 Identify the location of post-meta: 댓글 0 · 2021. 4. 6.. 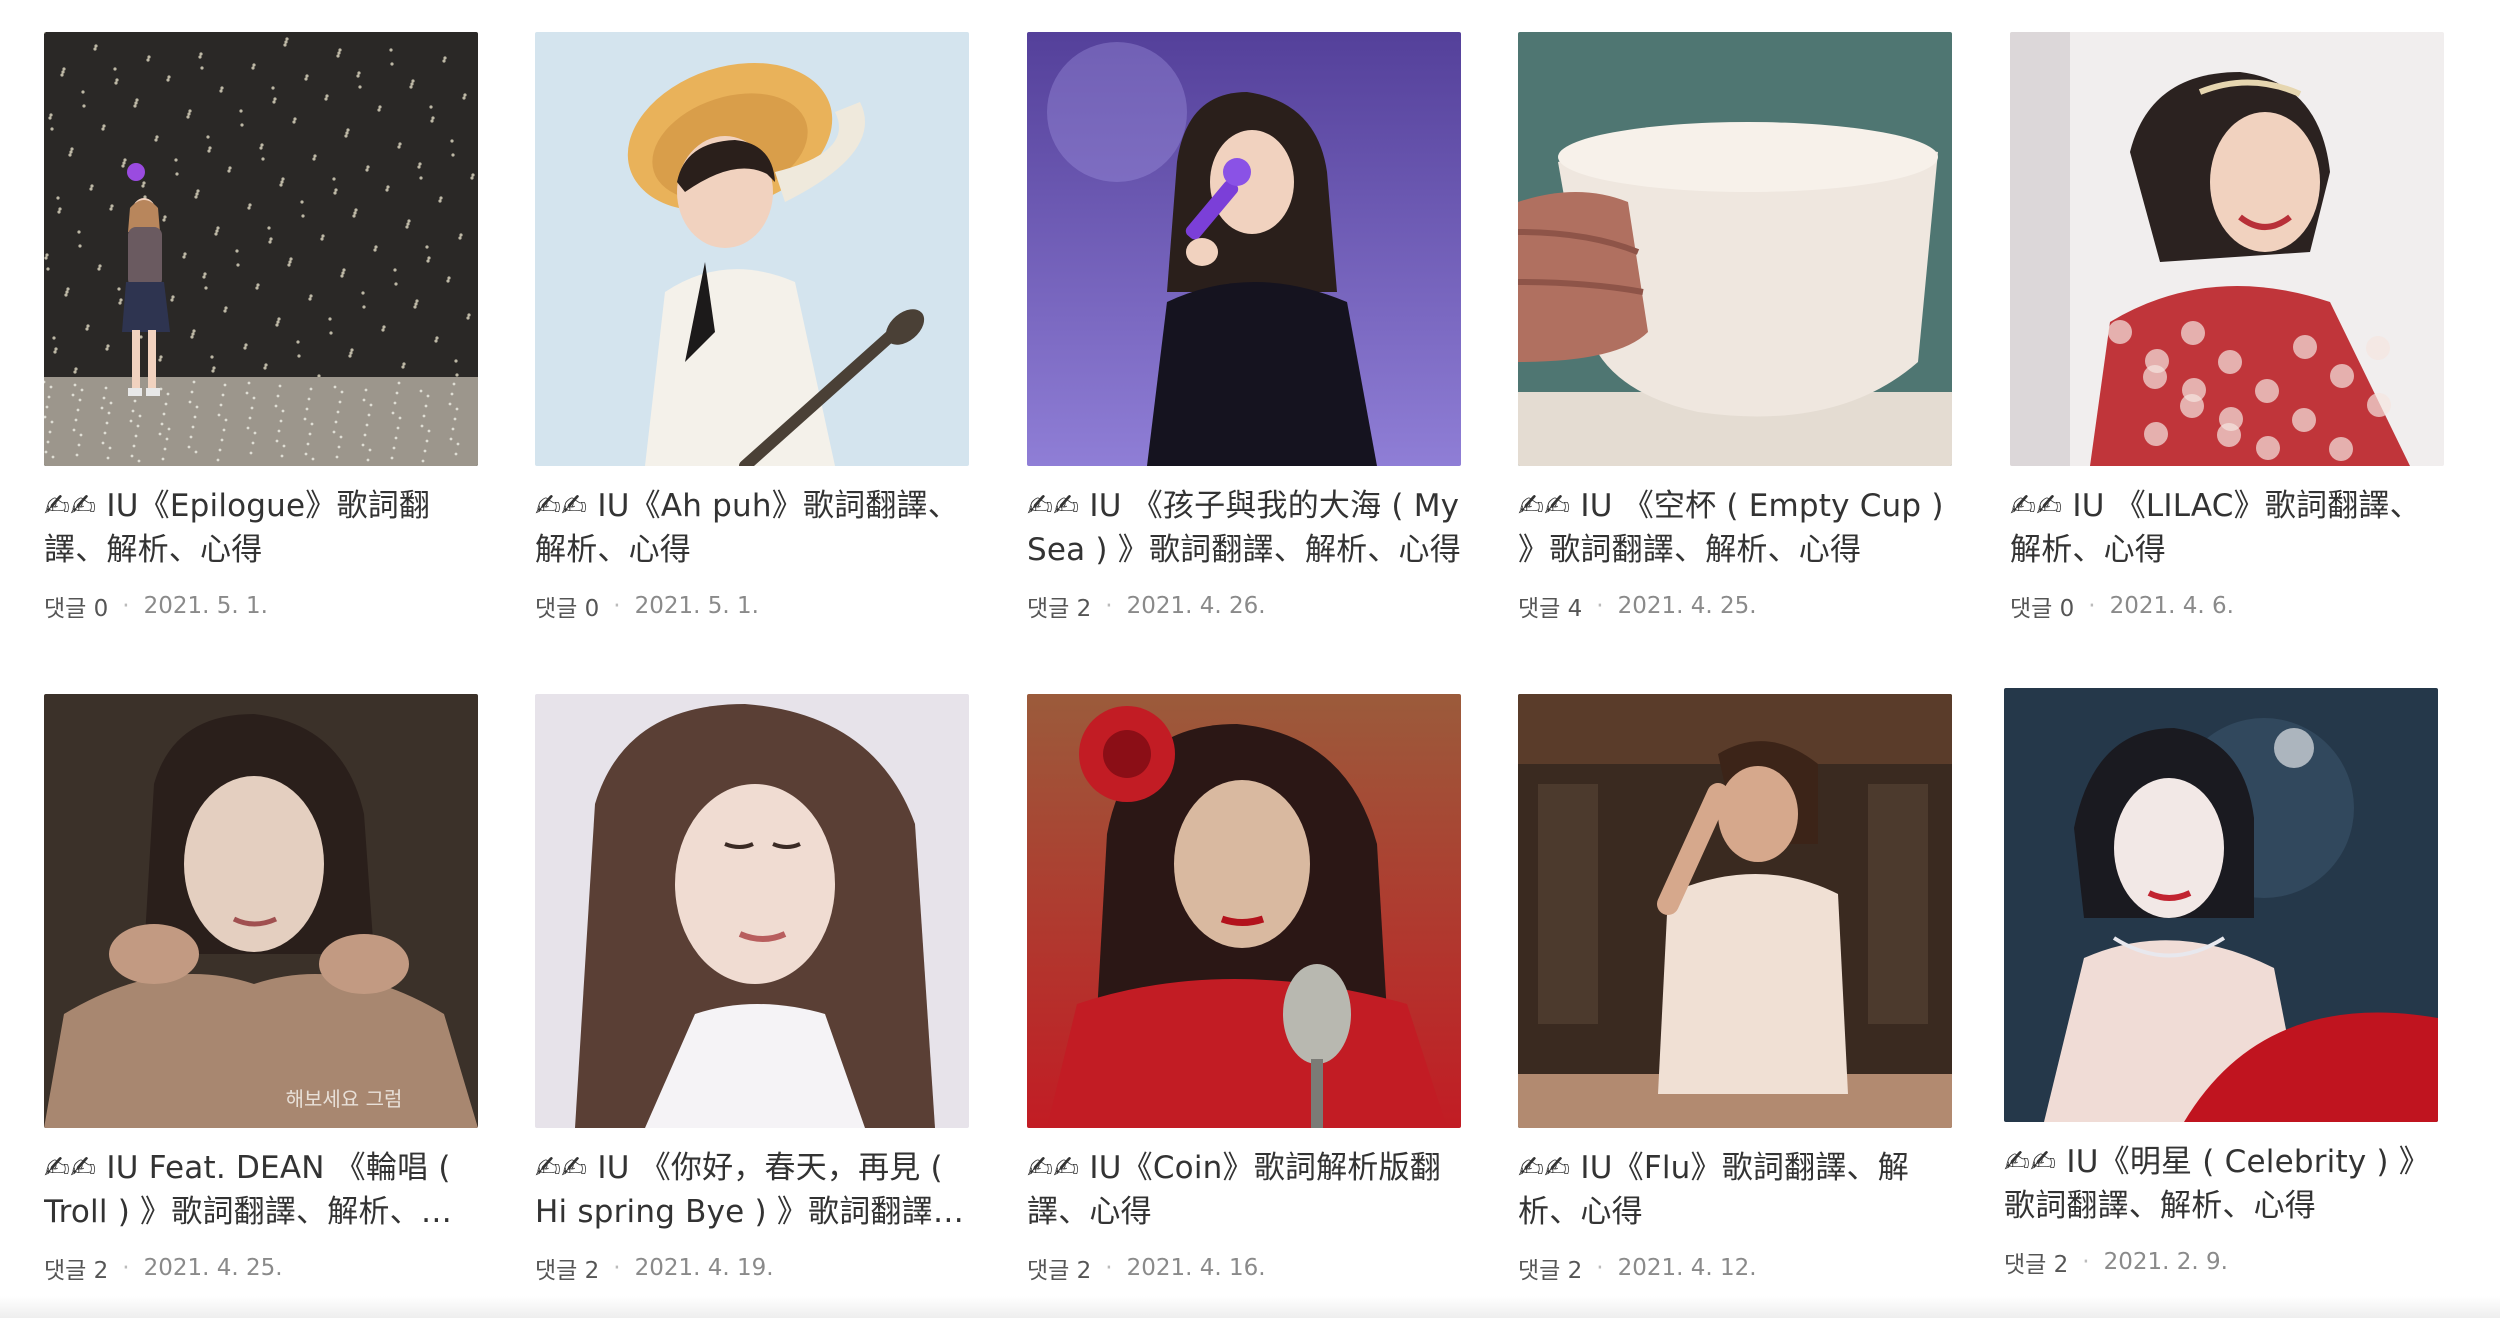
(2227, 606).